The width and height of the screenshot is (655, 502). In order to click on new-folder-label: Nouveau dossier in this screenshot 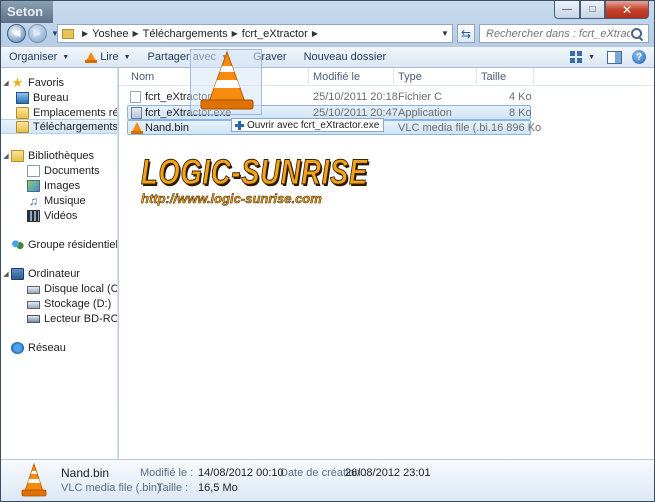, I will do `click(345, 57)`.